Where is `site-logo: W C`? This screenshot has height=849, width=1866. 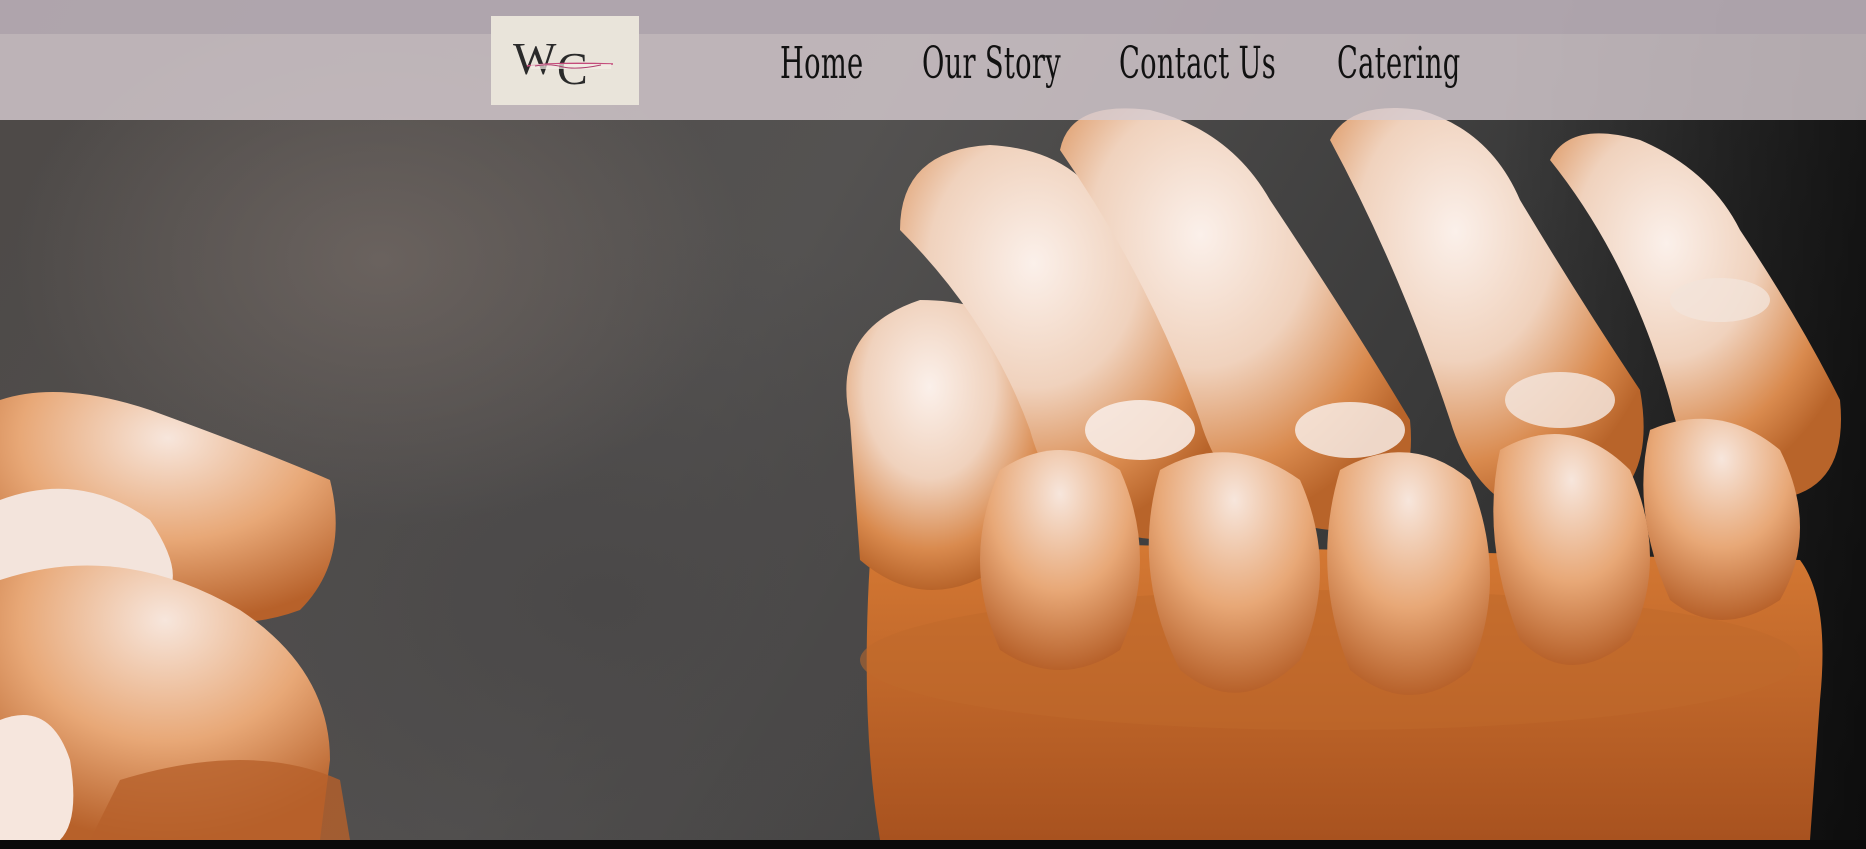
site-logo: W C is located at coordinates (565, 60).